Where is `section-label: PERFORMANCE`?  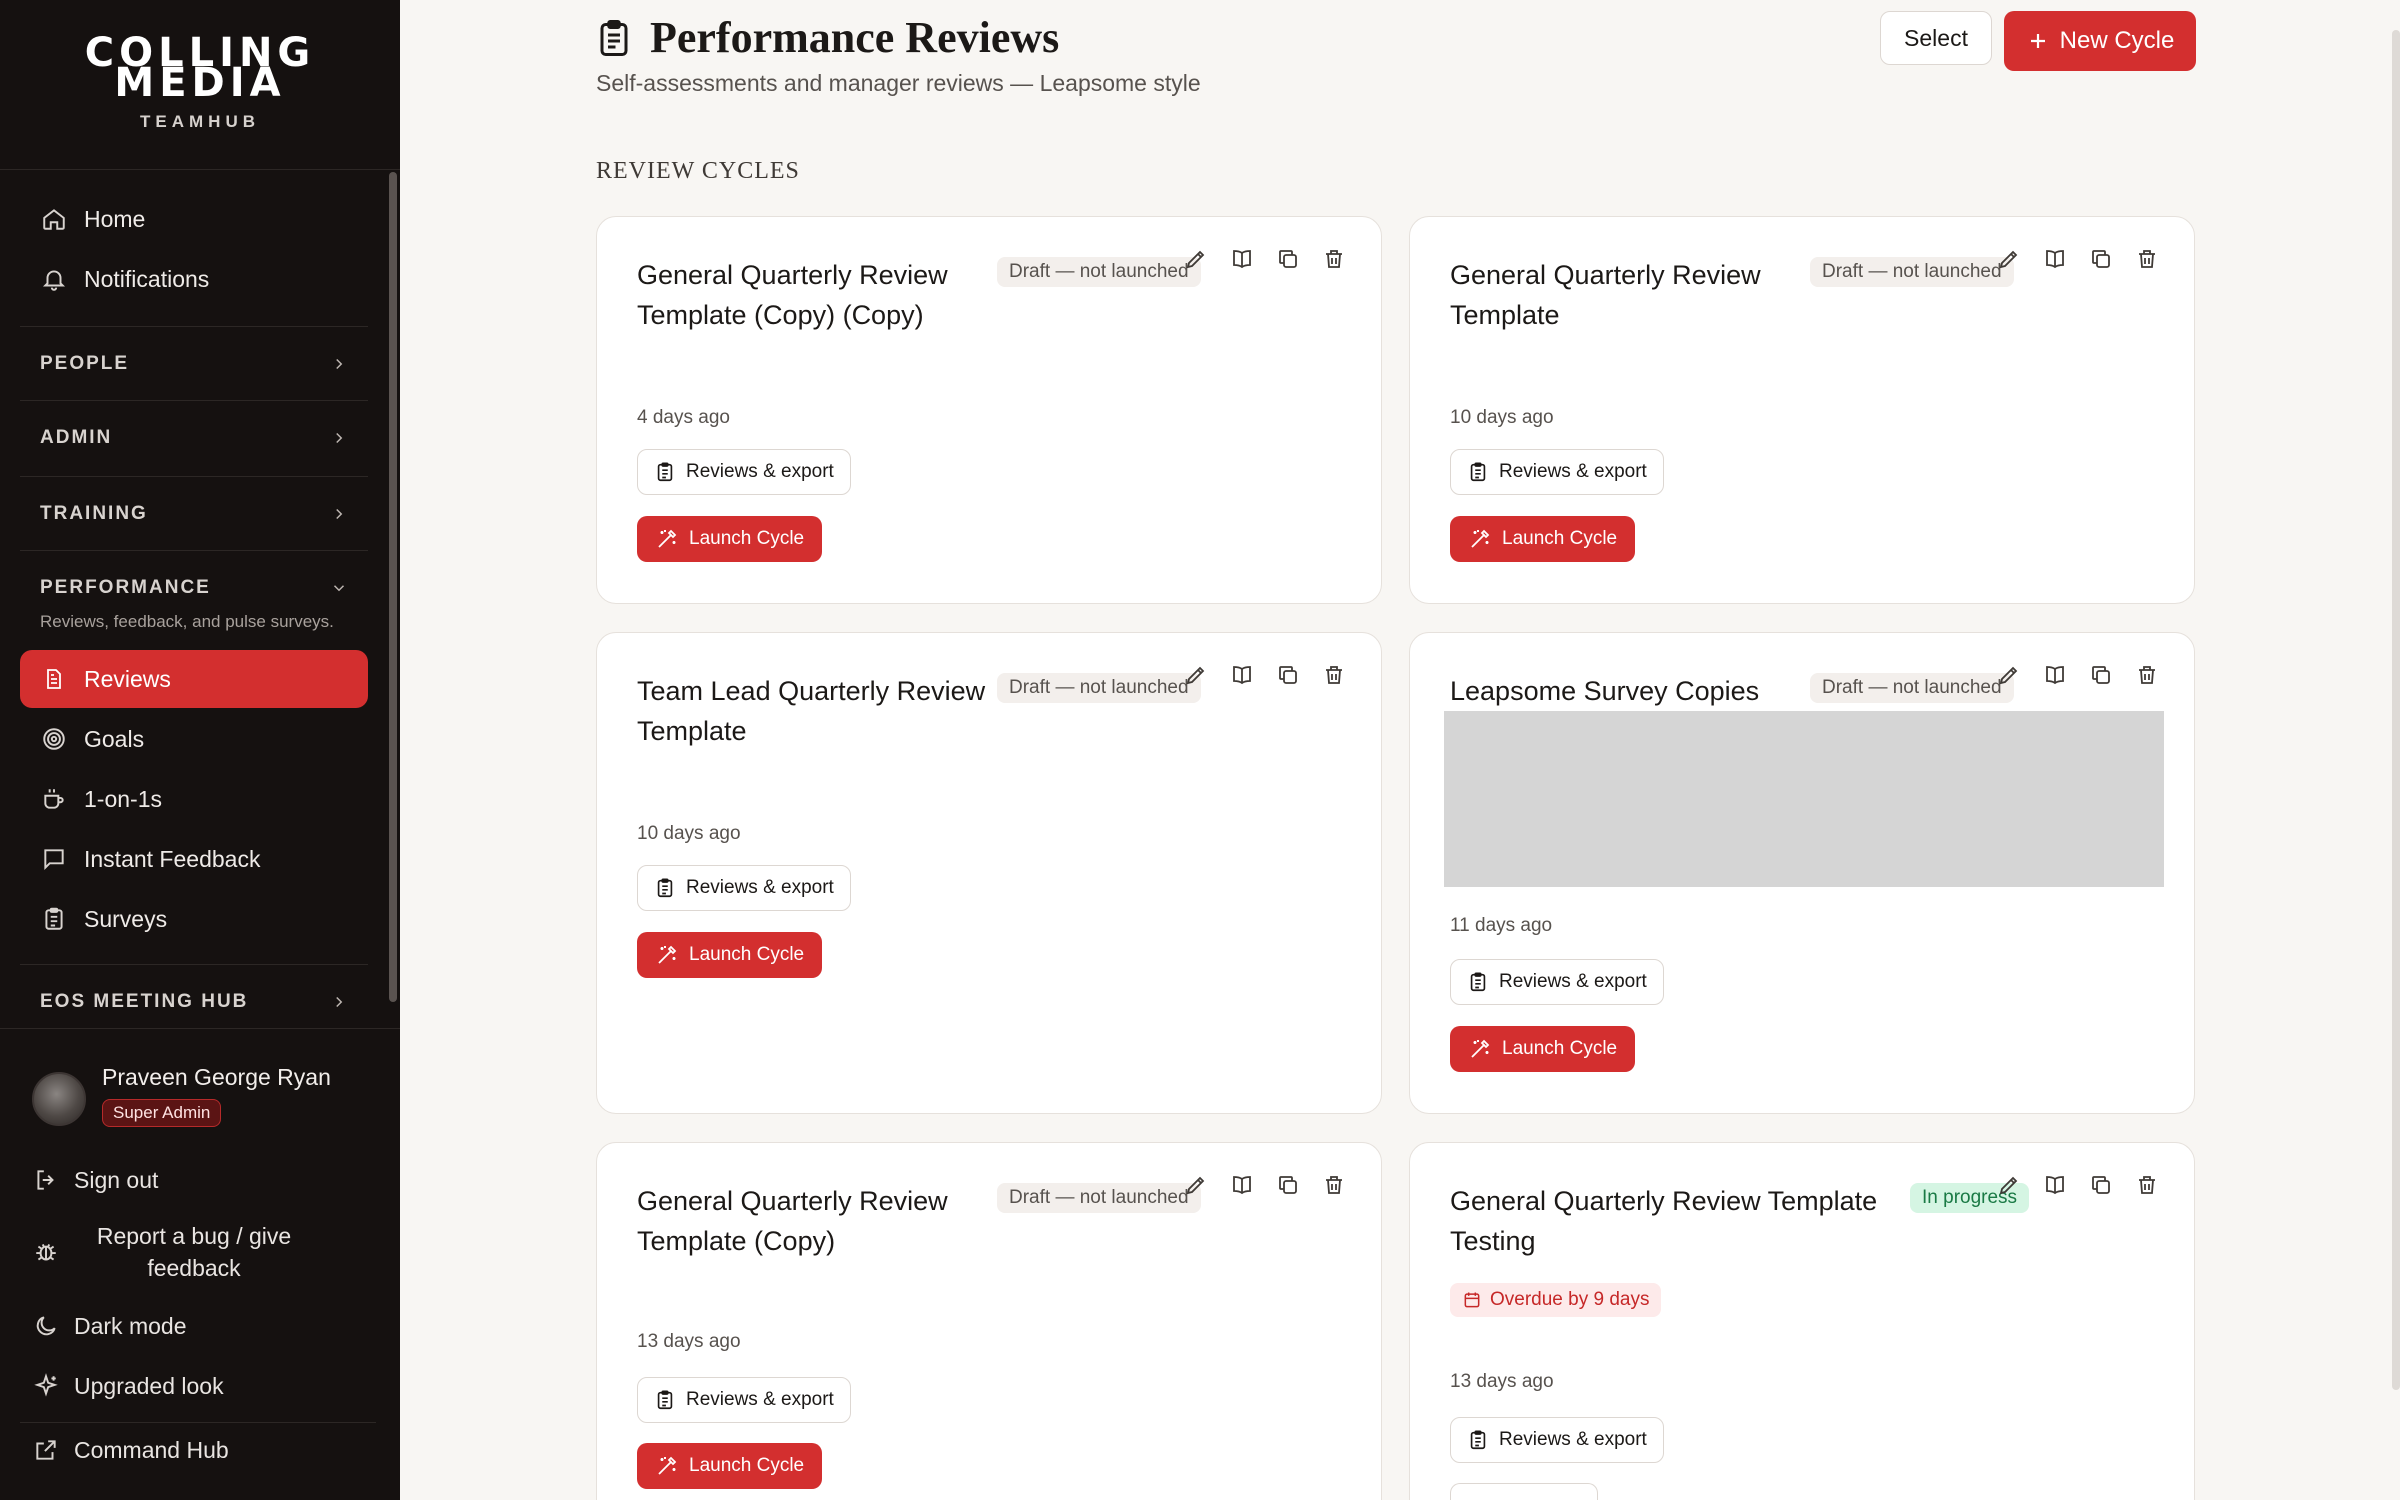
section-label: PERFORMANCE is located at coordinates (125, 587).